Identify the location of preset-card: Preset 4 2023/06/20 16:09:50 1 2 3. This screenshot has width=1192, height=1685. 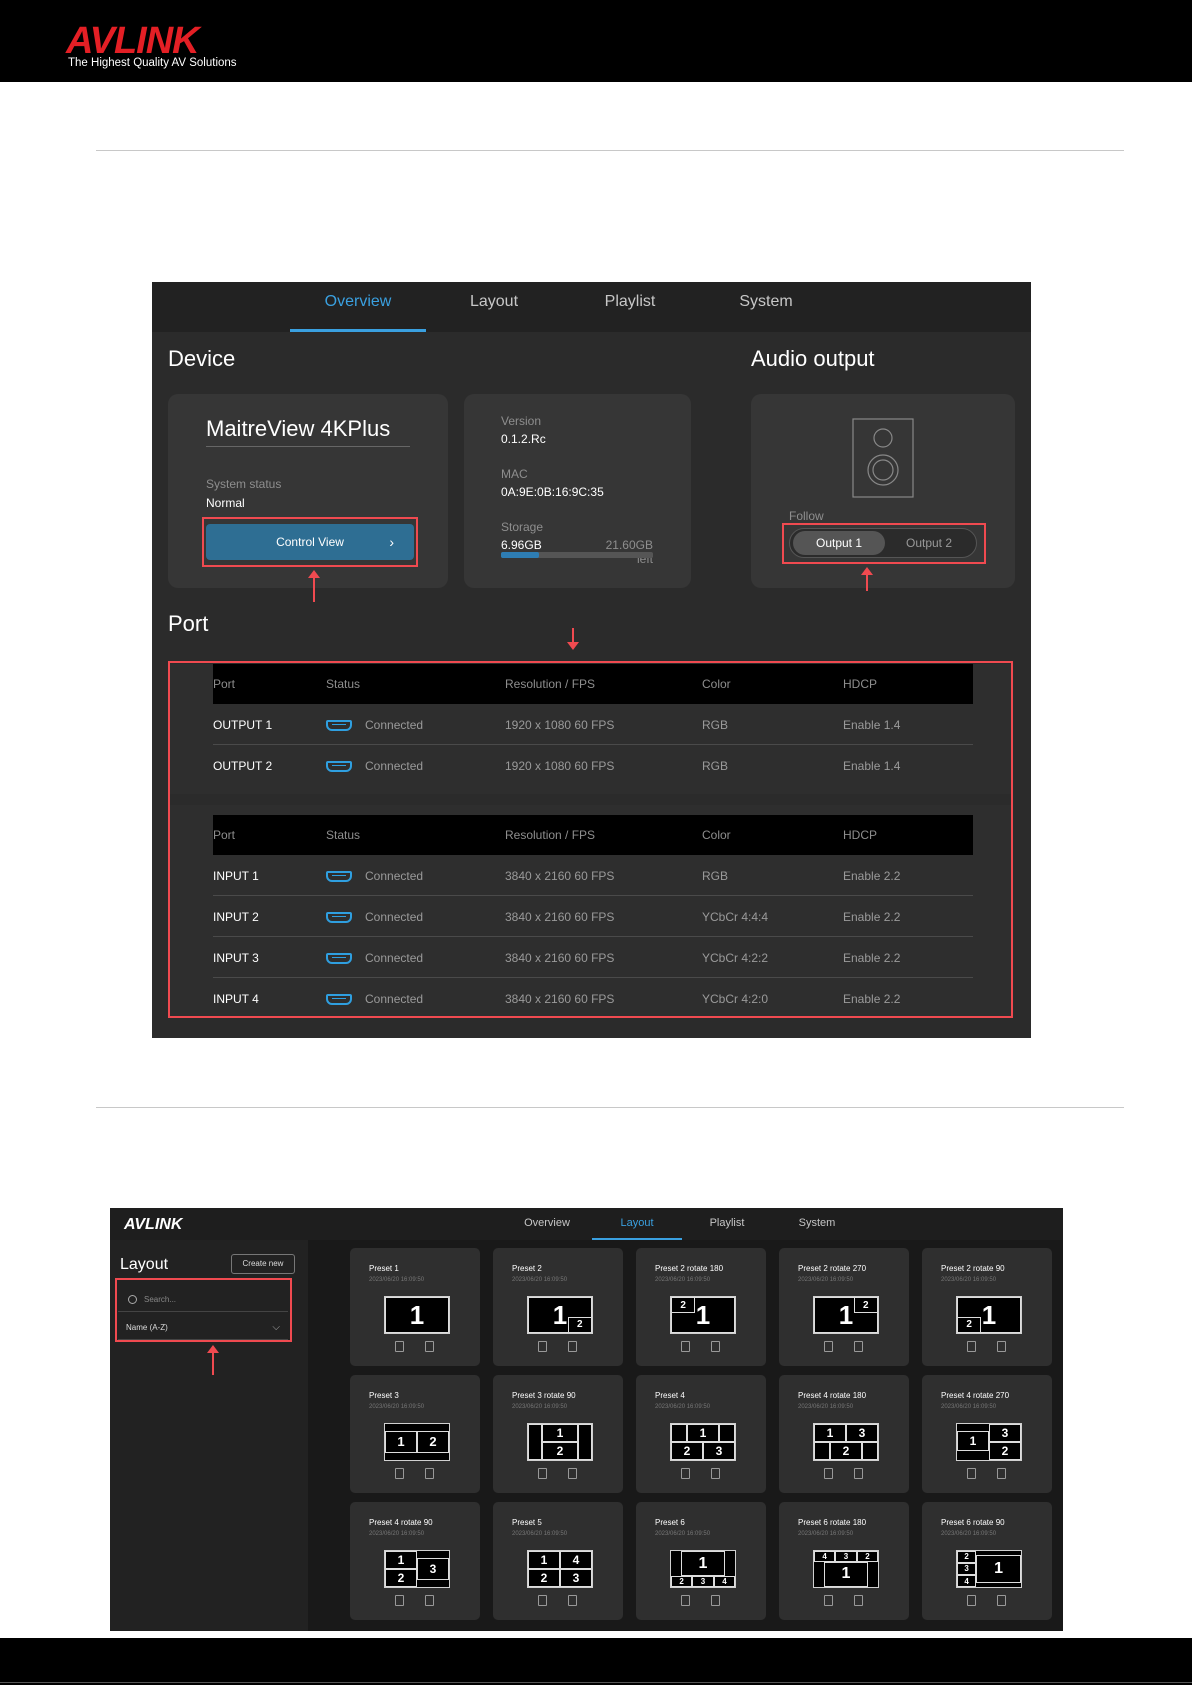
(701, 1434).